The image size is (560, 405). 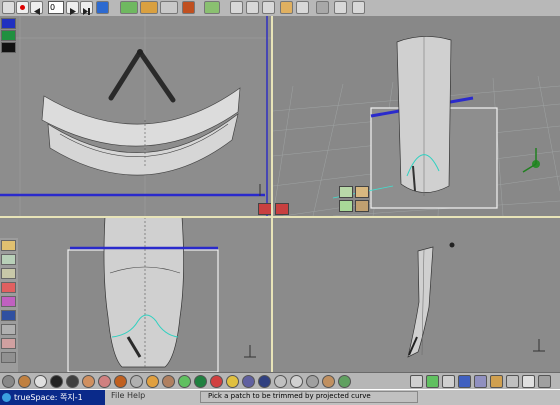 I want to click on background-icon, so click(x=8, y=315).